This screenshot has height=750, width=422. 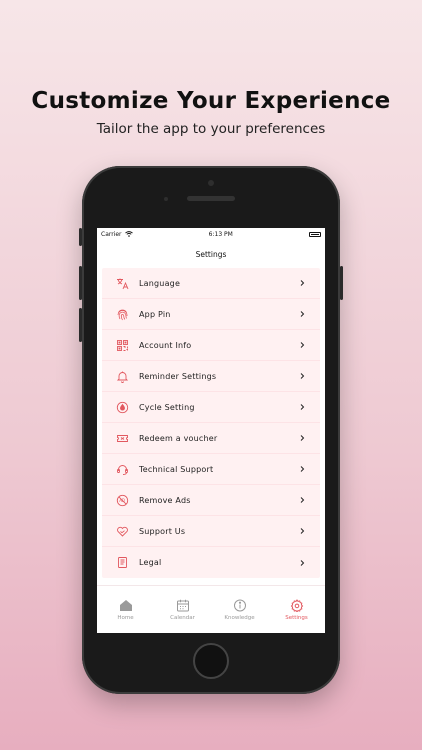 I want to click on headset-icon, so click(x=122, y=469).